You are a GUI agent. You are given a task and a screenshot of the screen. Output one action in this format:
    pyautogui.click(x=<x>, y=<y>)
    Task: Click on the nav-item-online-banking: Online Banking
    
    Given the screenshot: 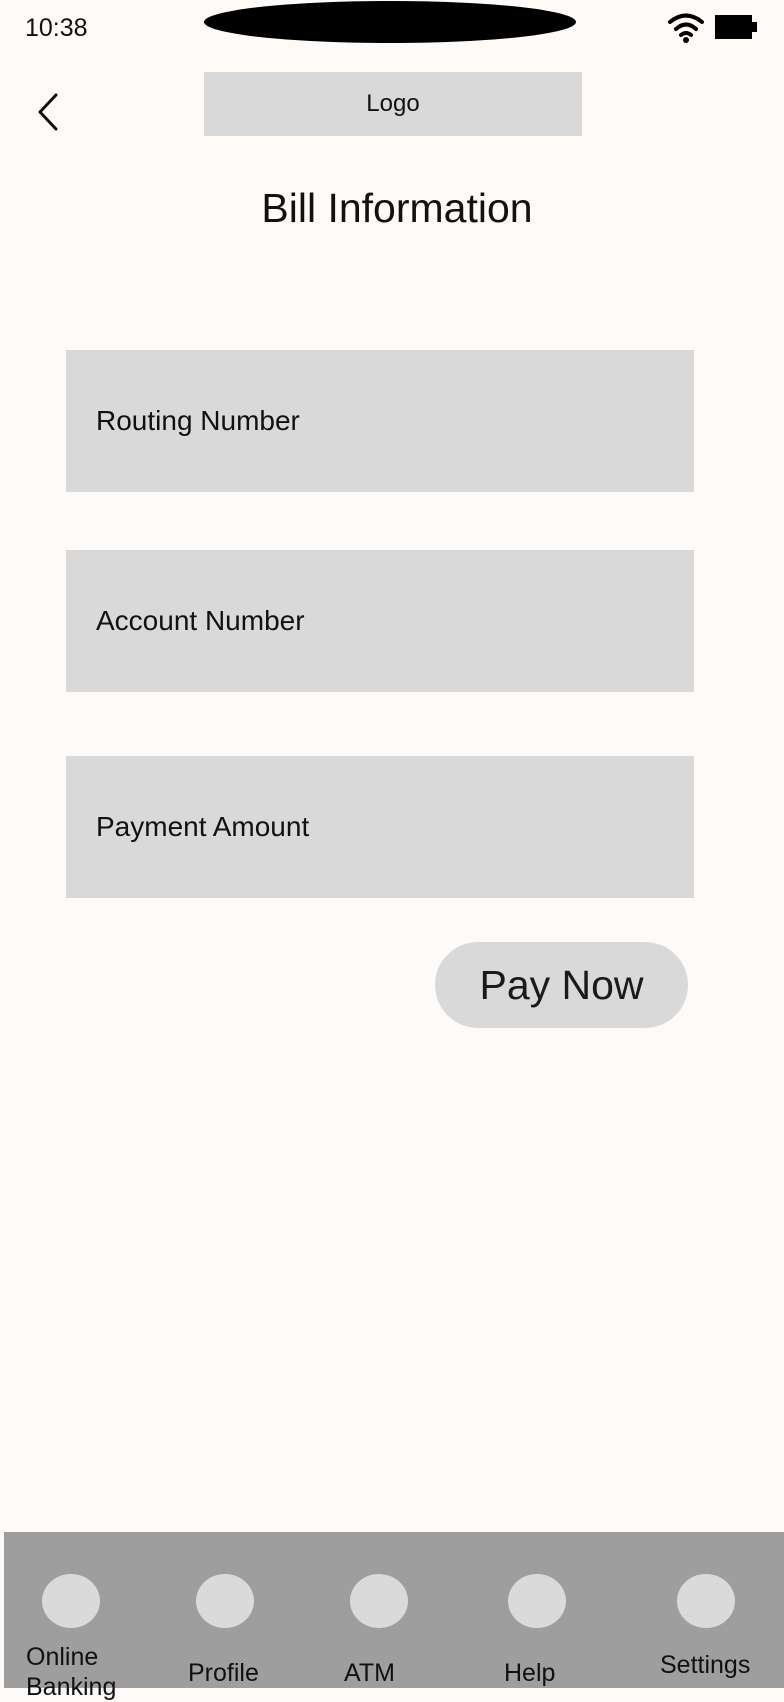 What is the action you would take?
    pyautogui.click(x=86, y=1616)
    